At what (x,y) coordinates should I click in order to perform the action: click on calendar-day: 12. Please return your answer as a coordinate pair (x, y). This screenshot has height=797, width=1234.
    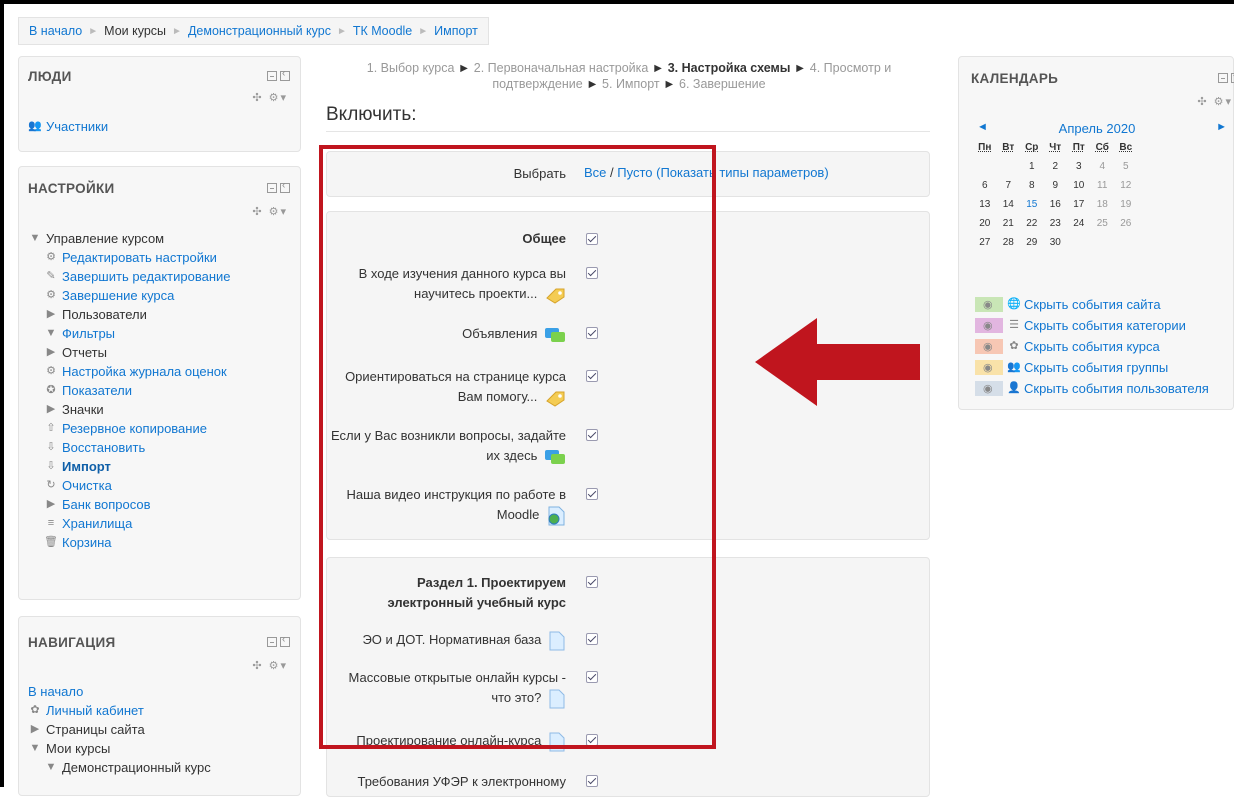
    Looking at the image, I should click on (1126, 185).